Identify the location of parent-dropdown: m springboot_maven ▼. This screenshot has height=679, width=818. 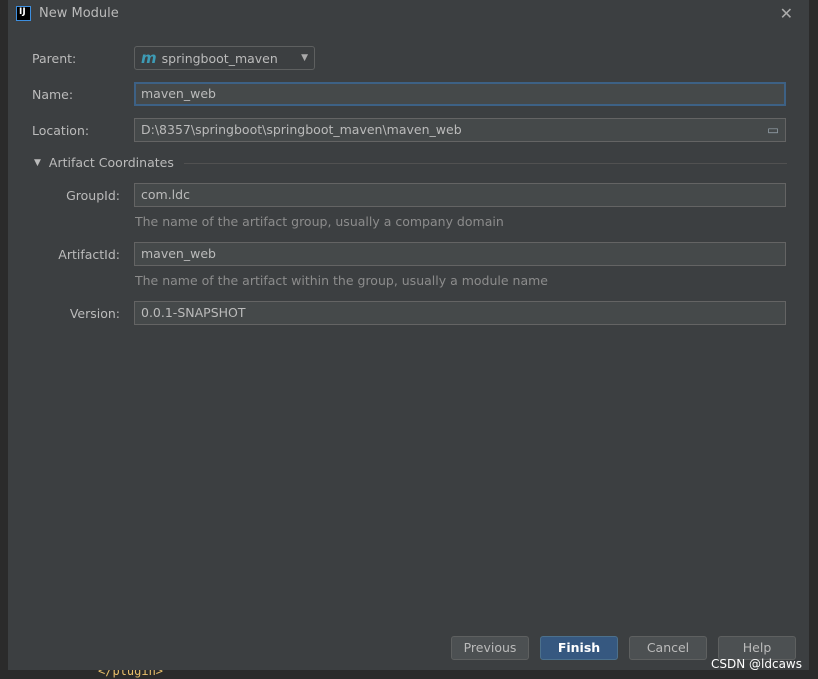
(224, 58).